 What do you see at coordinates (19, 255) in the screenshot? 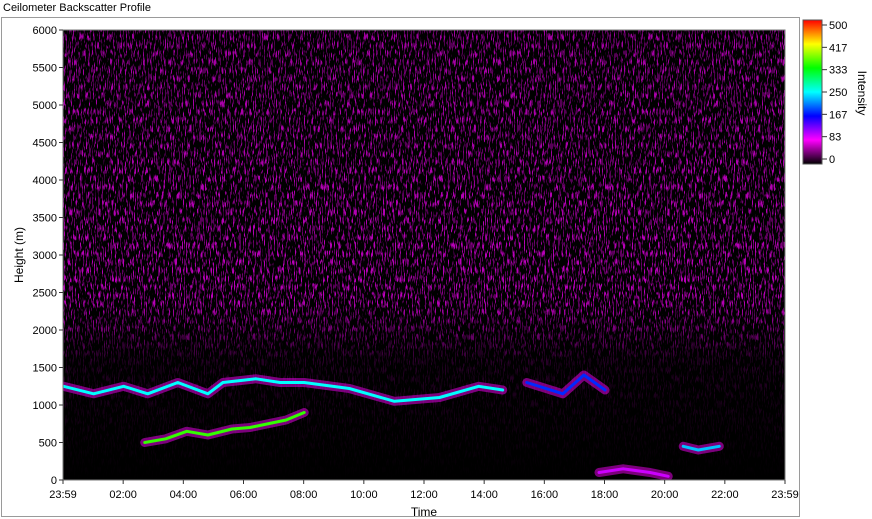
I see `y-axis-label: Height (m)` at bounding box center [19, 255].